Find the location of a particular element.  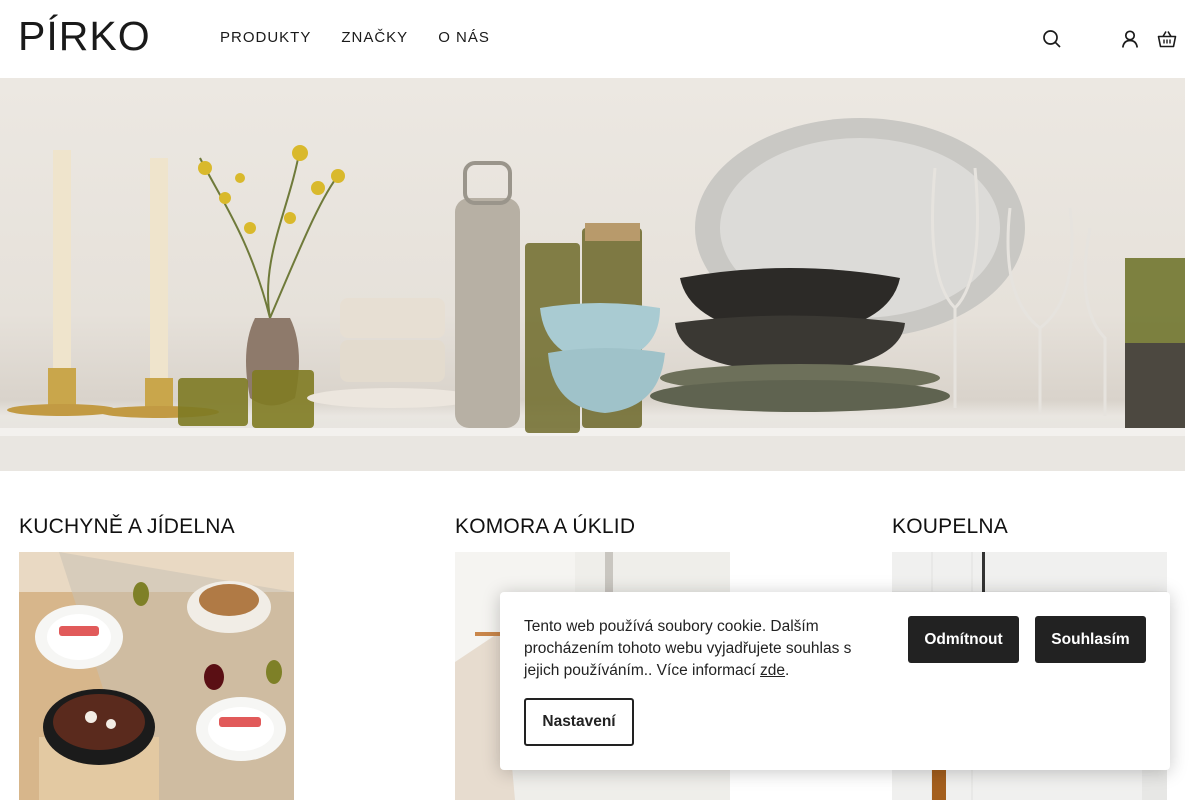

nav-item-produkty: PRODUKTY is located at coordinates (265, 37).